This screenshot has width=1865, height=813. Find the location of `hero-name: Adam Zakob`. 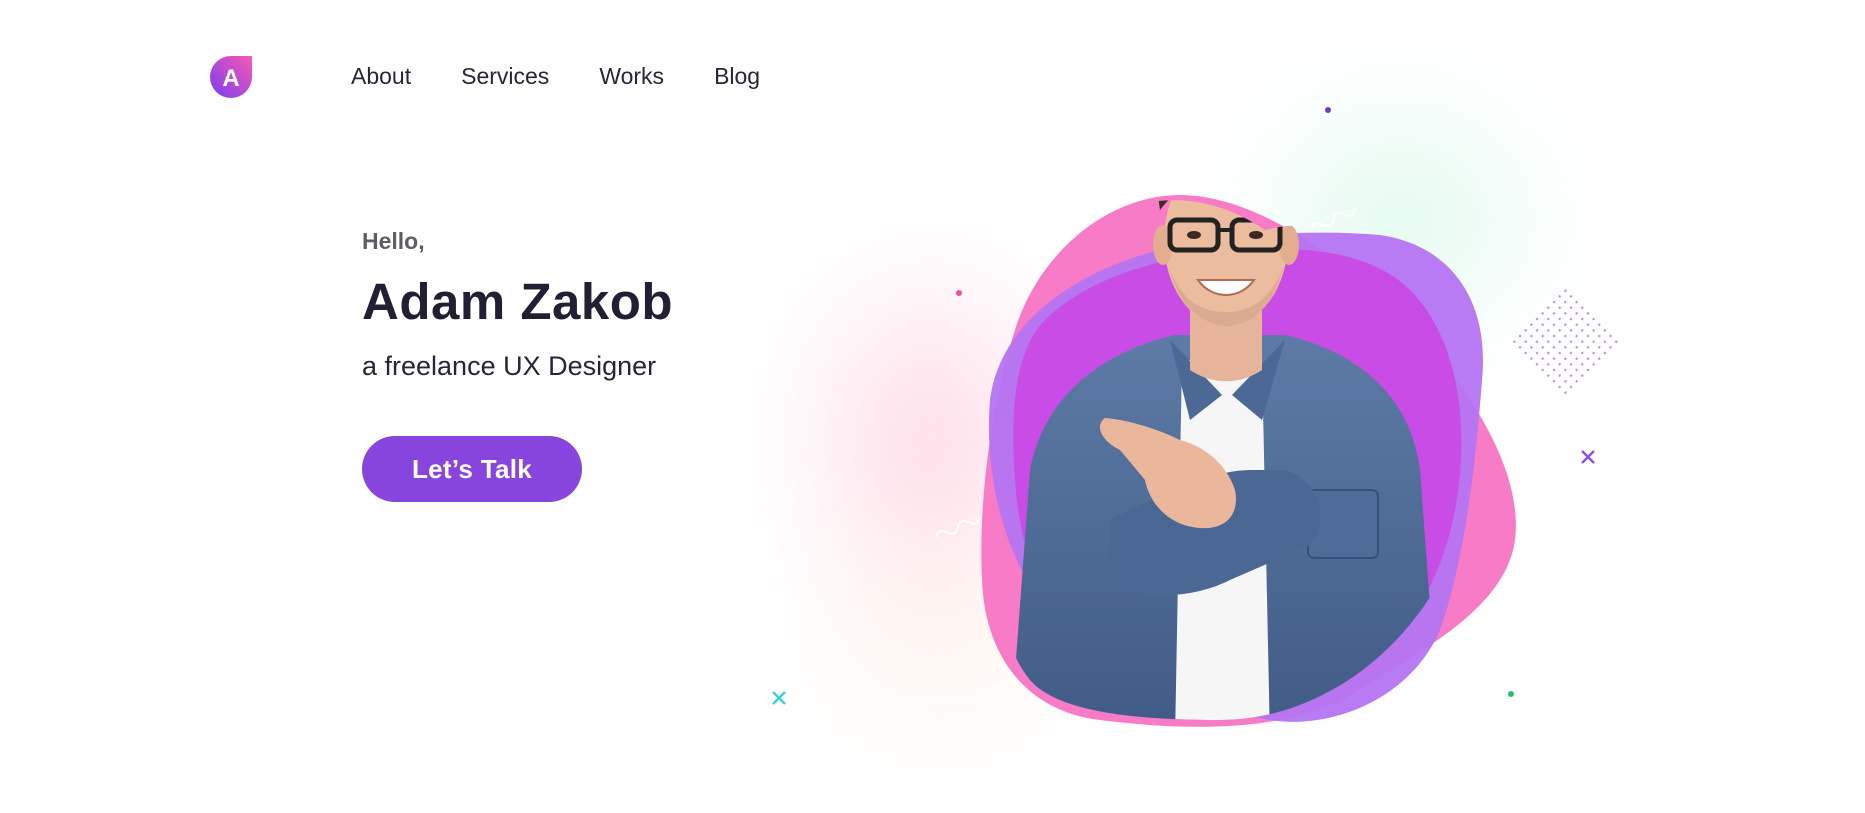

hero-name: Adam Zakob is located at coordinates (518, 301).